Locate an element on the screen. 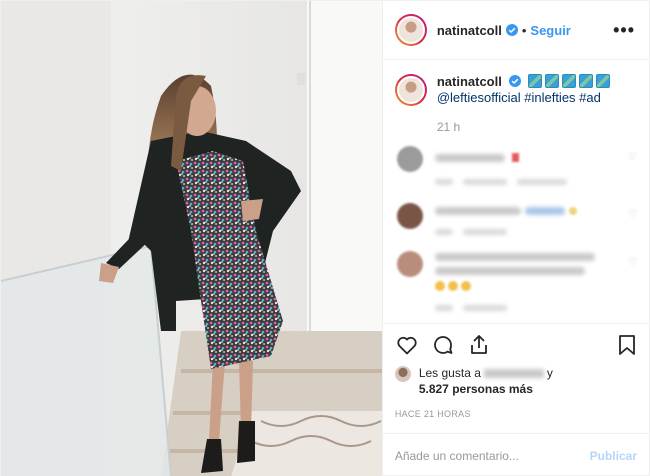 The height and width of the screenshot is (476, 650). publish-button: Publicar is located at coordinates (613, 456).